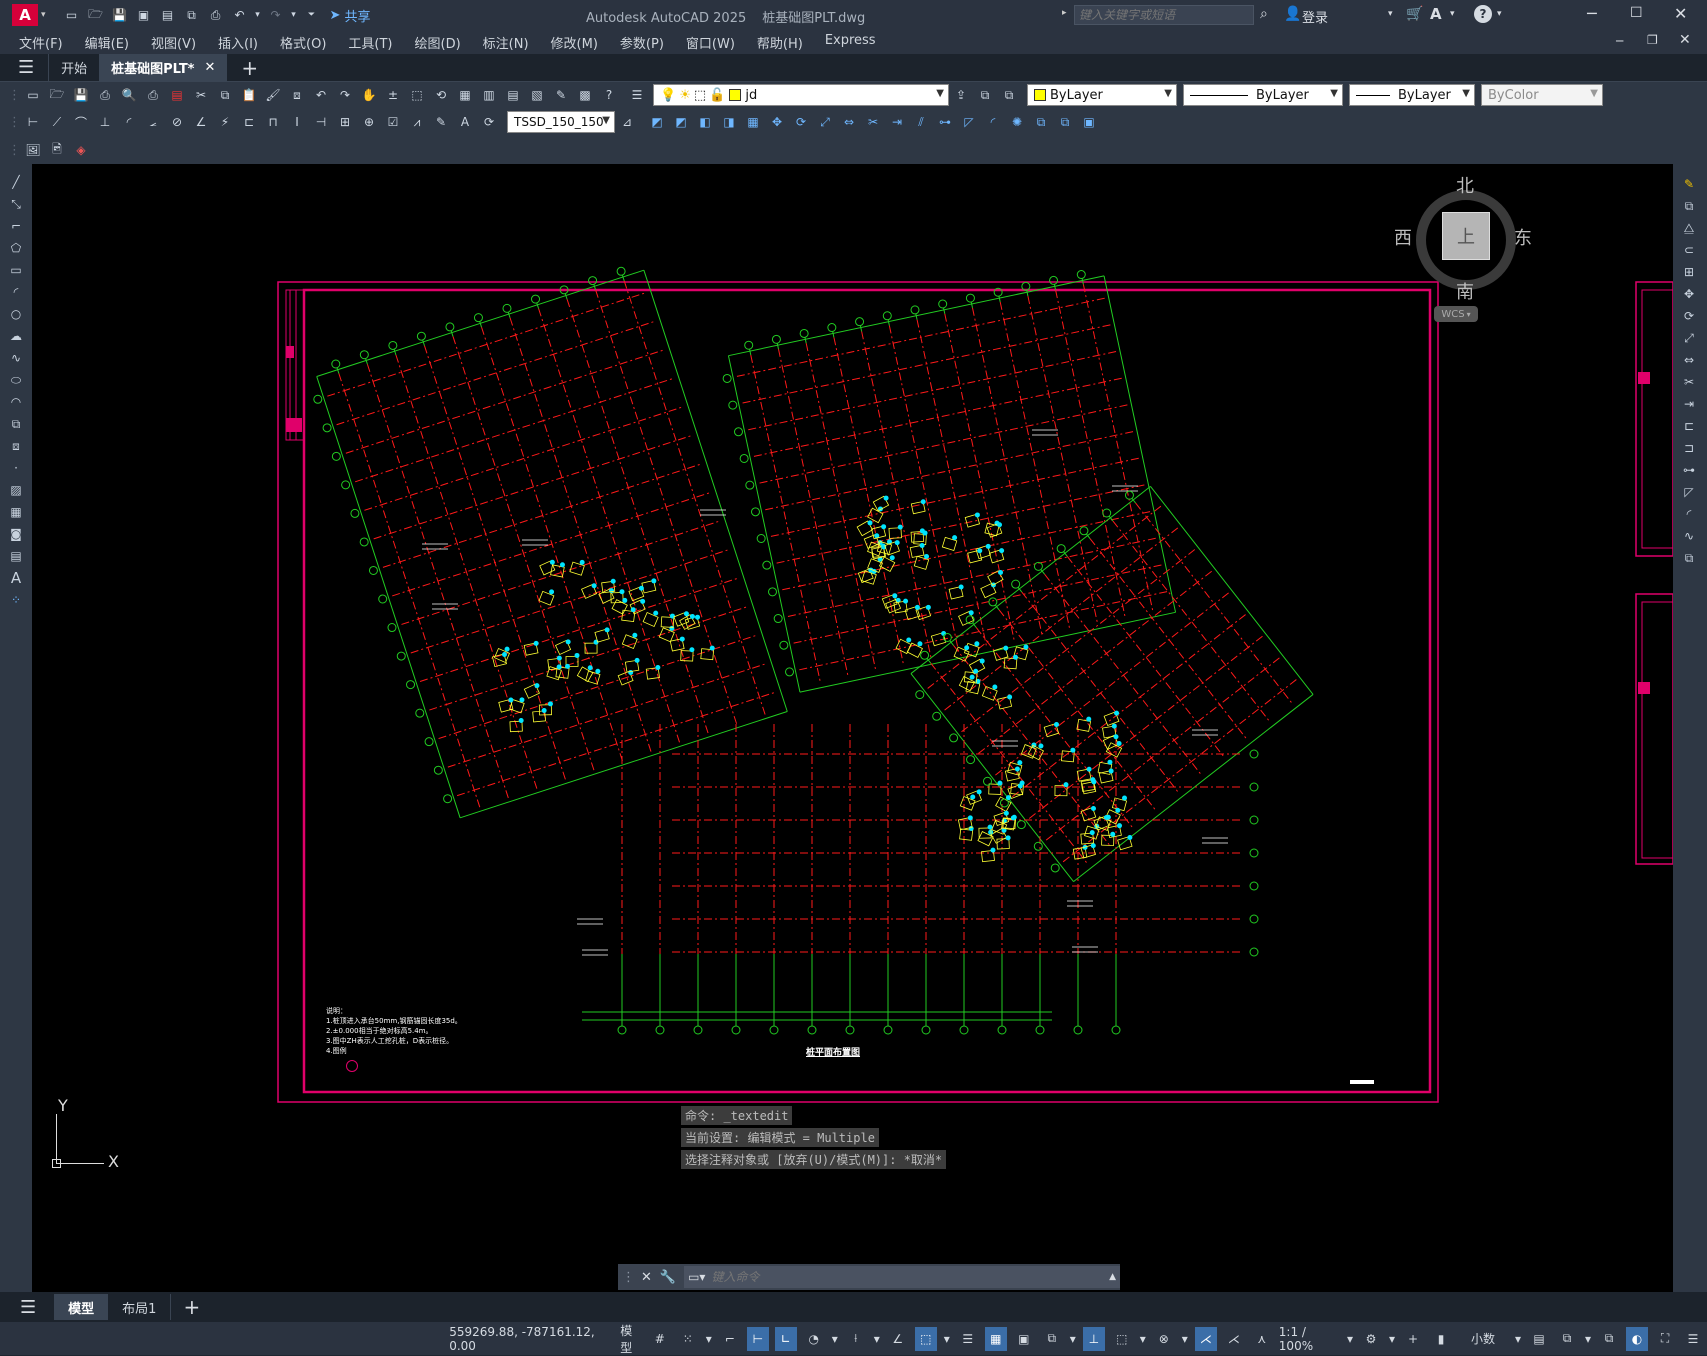  I want to click on autodesk-app-dropdown-icon: ▾, so click(1452, 14).